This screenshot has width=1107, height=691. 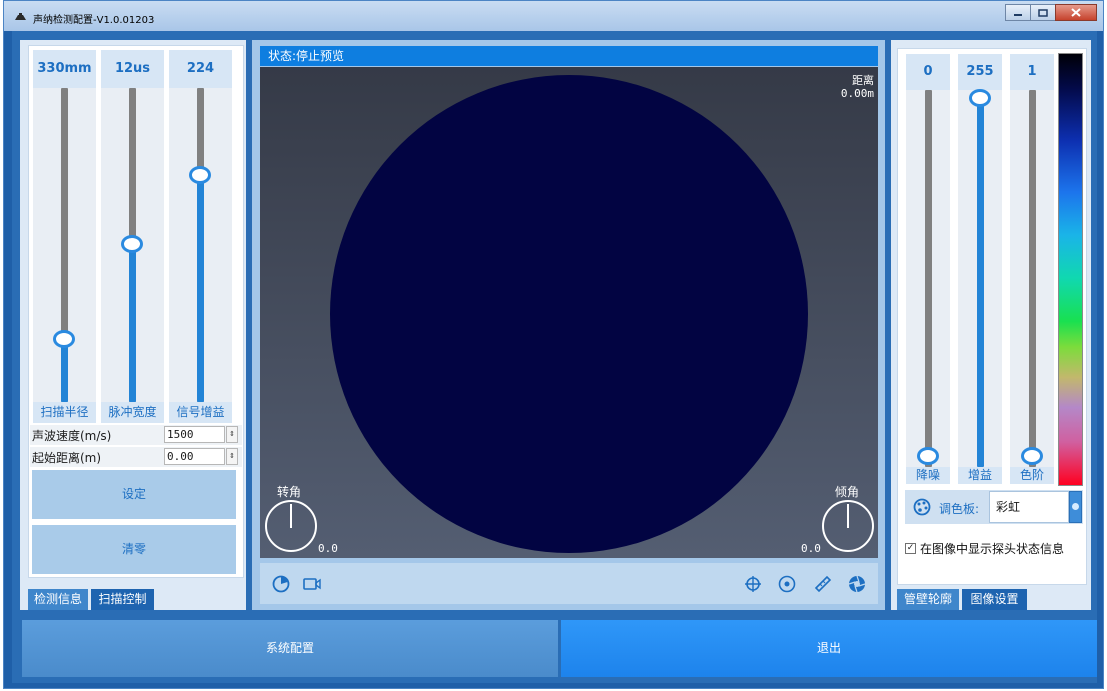 What do you see at coordinates (194, 456) in the screenshot?
I see `start-distance-input: 0.00` at bounding box center [194, 456].